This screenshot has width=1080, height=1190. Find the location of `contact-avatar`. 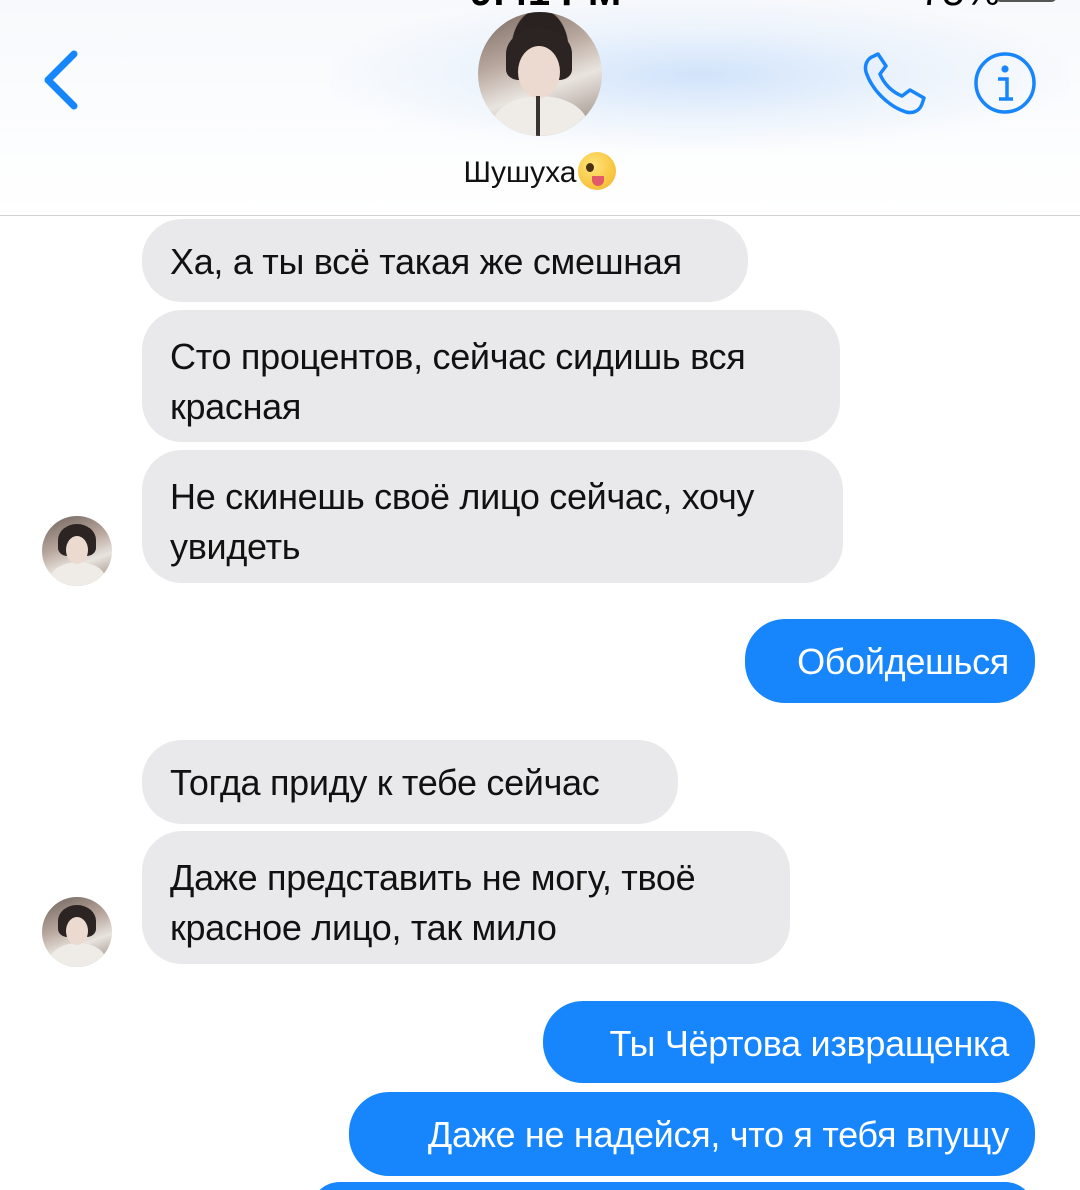

contact-avatar is located at coordinates (540, 74).